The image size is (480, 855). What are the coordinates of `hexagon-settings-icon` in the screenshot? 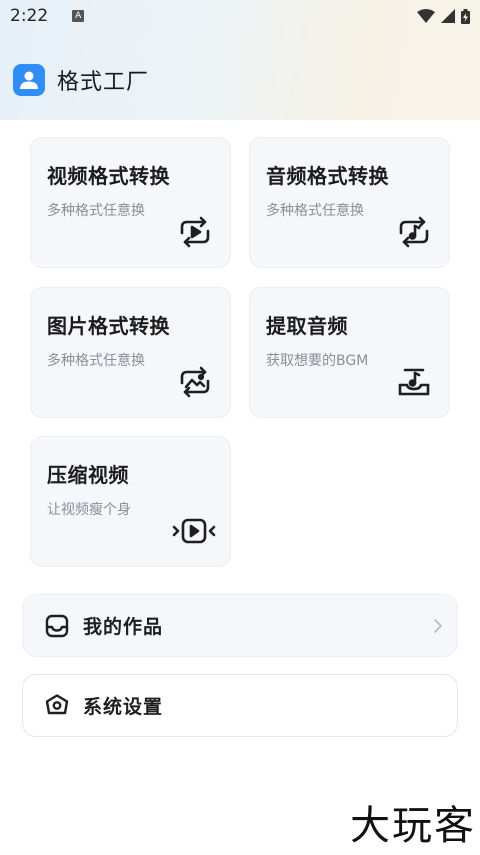 It's located at (57, 706).